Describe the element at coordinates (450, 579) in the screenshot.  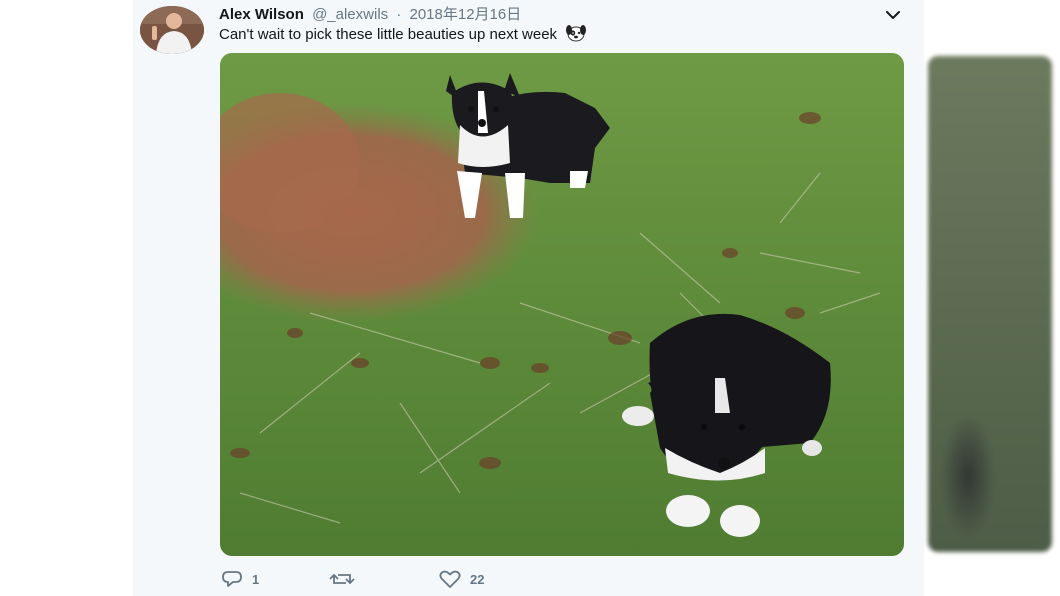
I see `heart-icon` at that location.